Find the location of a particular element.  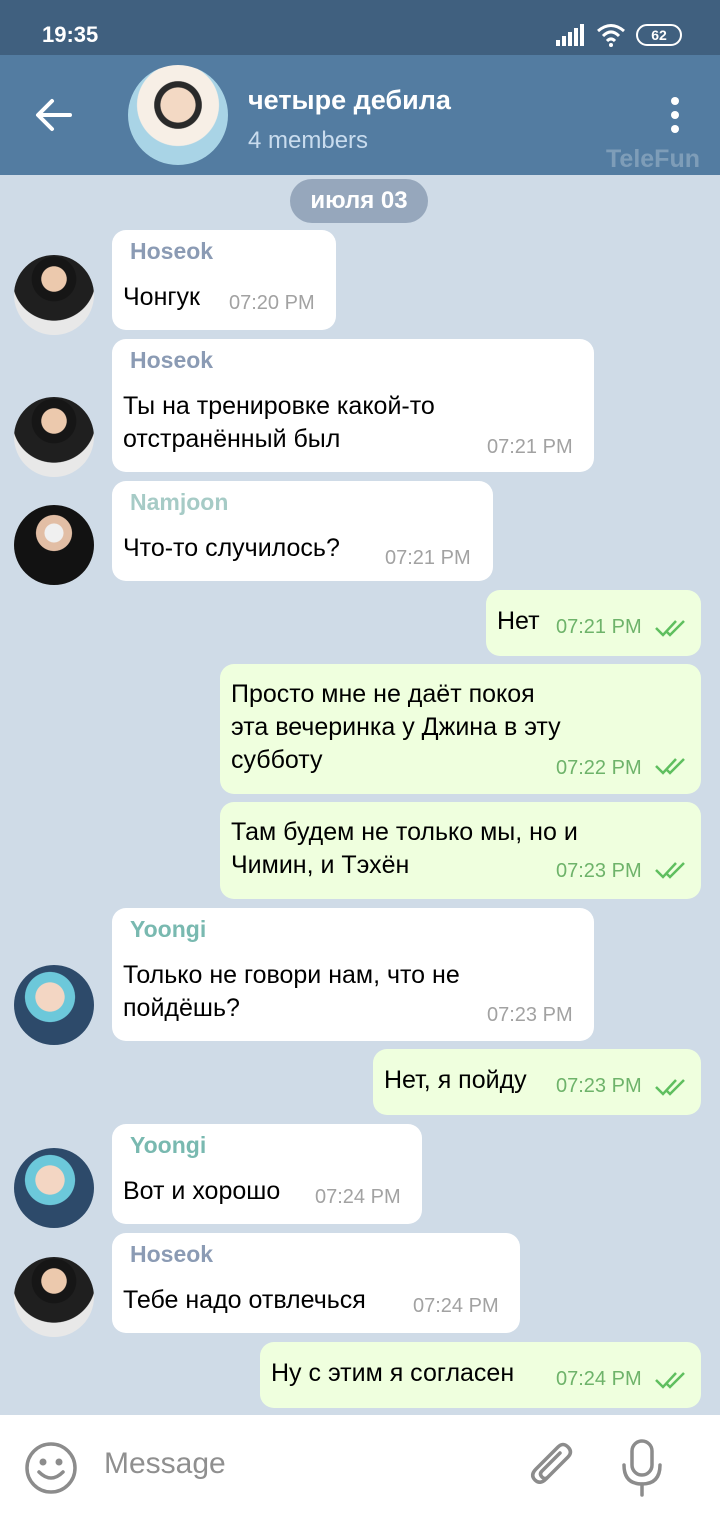

group-avatar is located at coordinates (178, 115).